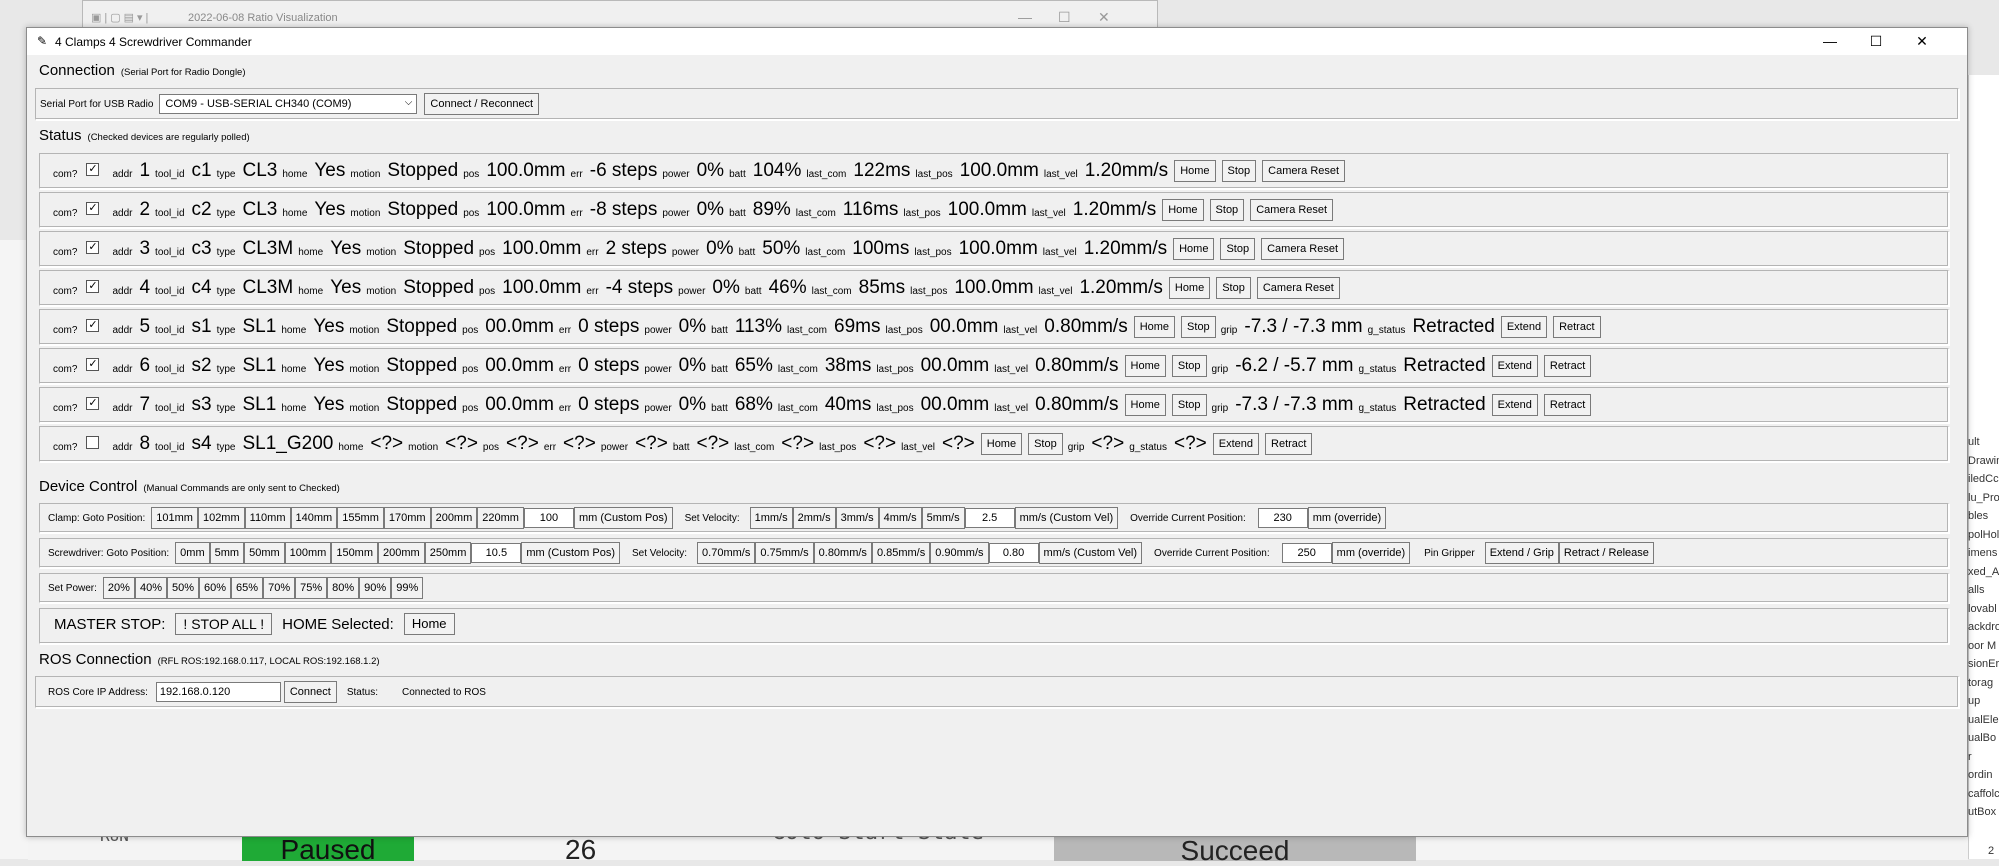  Describe the element at coordinates (314, 518) in the screenshot. I see `clamp-goto-position-button: 140mm` at that location.